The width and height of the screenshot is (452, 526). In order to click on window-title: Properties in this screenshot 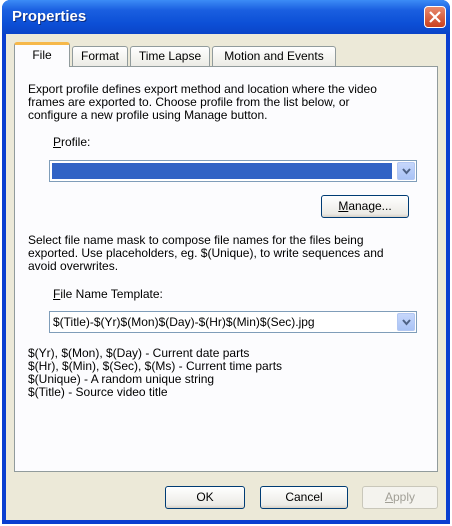, I will do `click(49, 16)`.